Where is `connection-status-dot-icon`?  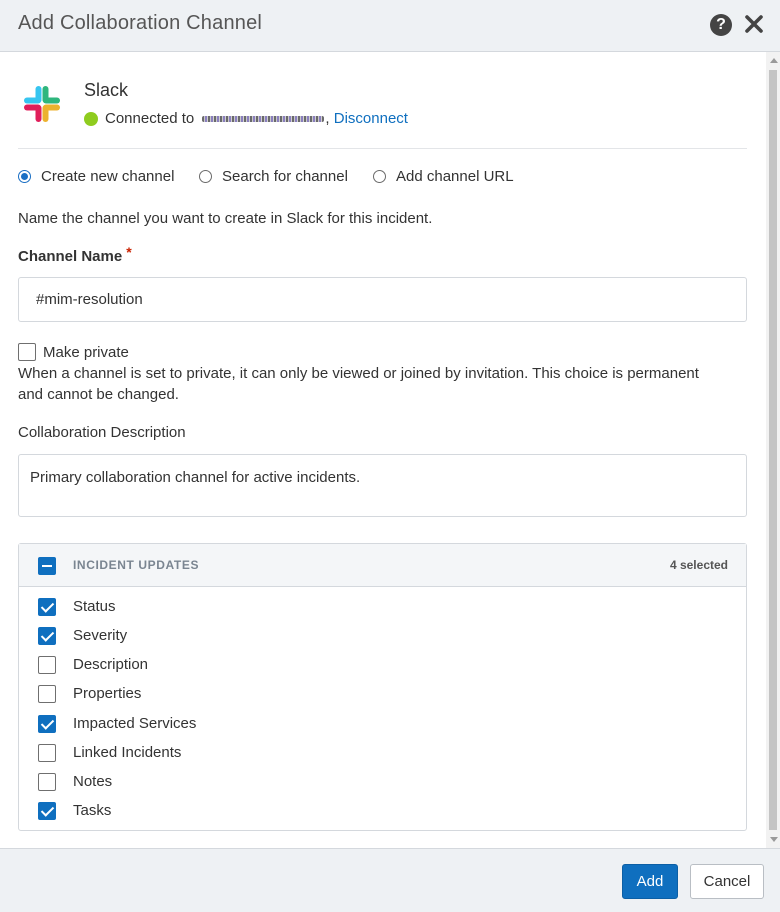
connection-status-dot-icon is located at coordinates (91, 119).